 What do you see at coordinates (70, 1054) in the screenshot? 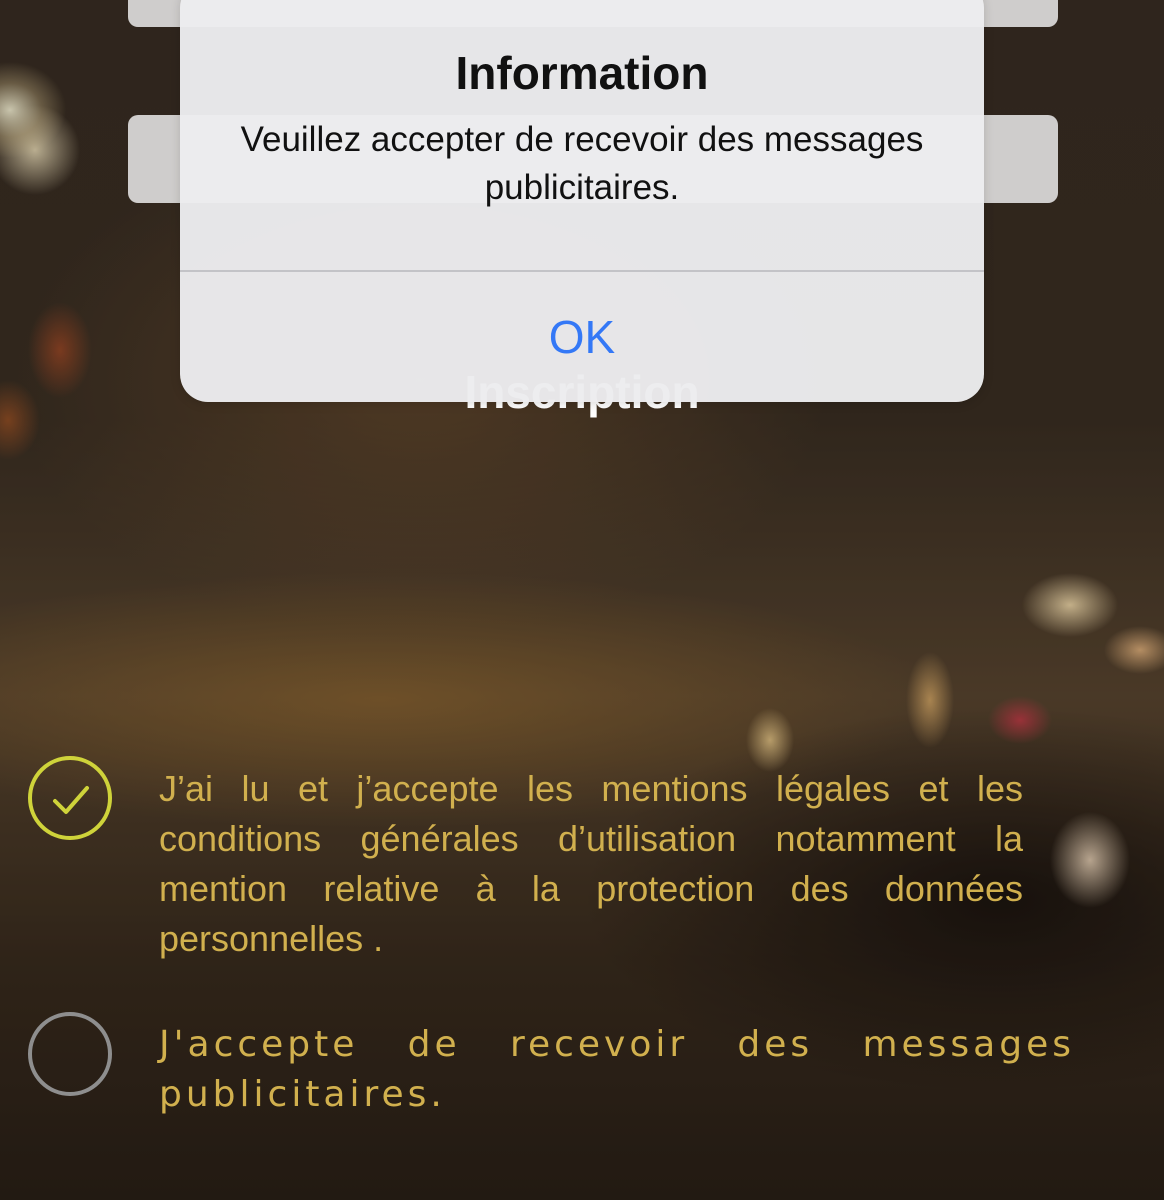
I see `empty-circle-icon` at bounding box center [70, 1054].